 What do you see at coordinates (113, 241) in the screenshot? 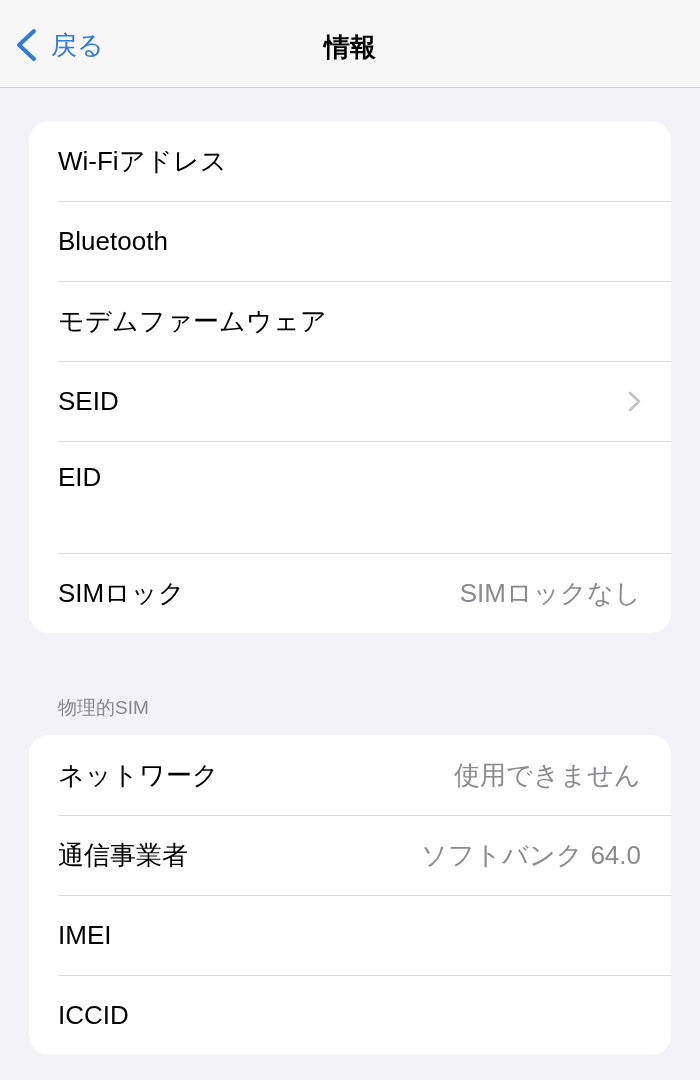
I see `row-label: Bluetooth` at bounding box center [113, 241].